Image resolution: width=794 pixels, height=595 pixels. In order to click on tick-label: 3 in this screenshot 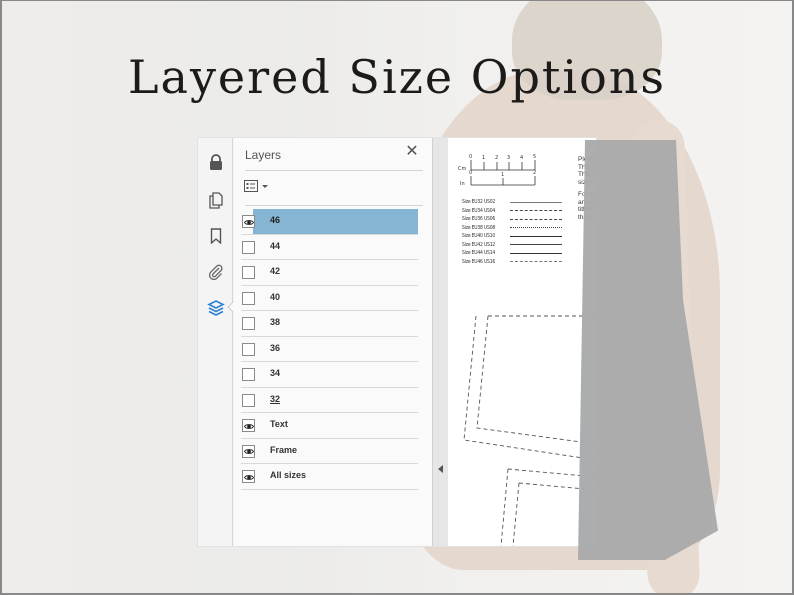, I will do `click(509, 158)`.